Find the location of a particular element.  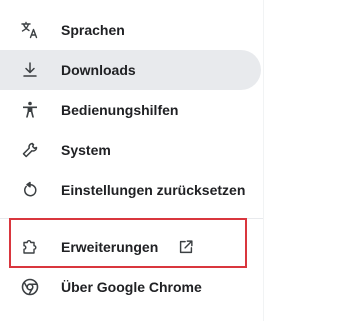

sidebar-item-label: Über Google Chrome is located at coordinates (131, 287).